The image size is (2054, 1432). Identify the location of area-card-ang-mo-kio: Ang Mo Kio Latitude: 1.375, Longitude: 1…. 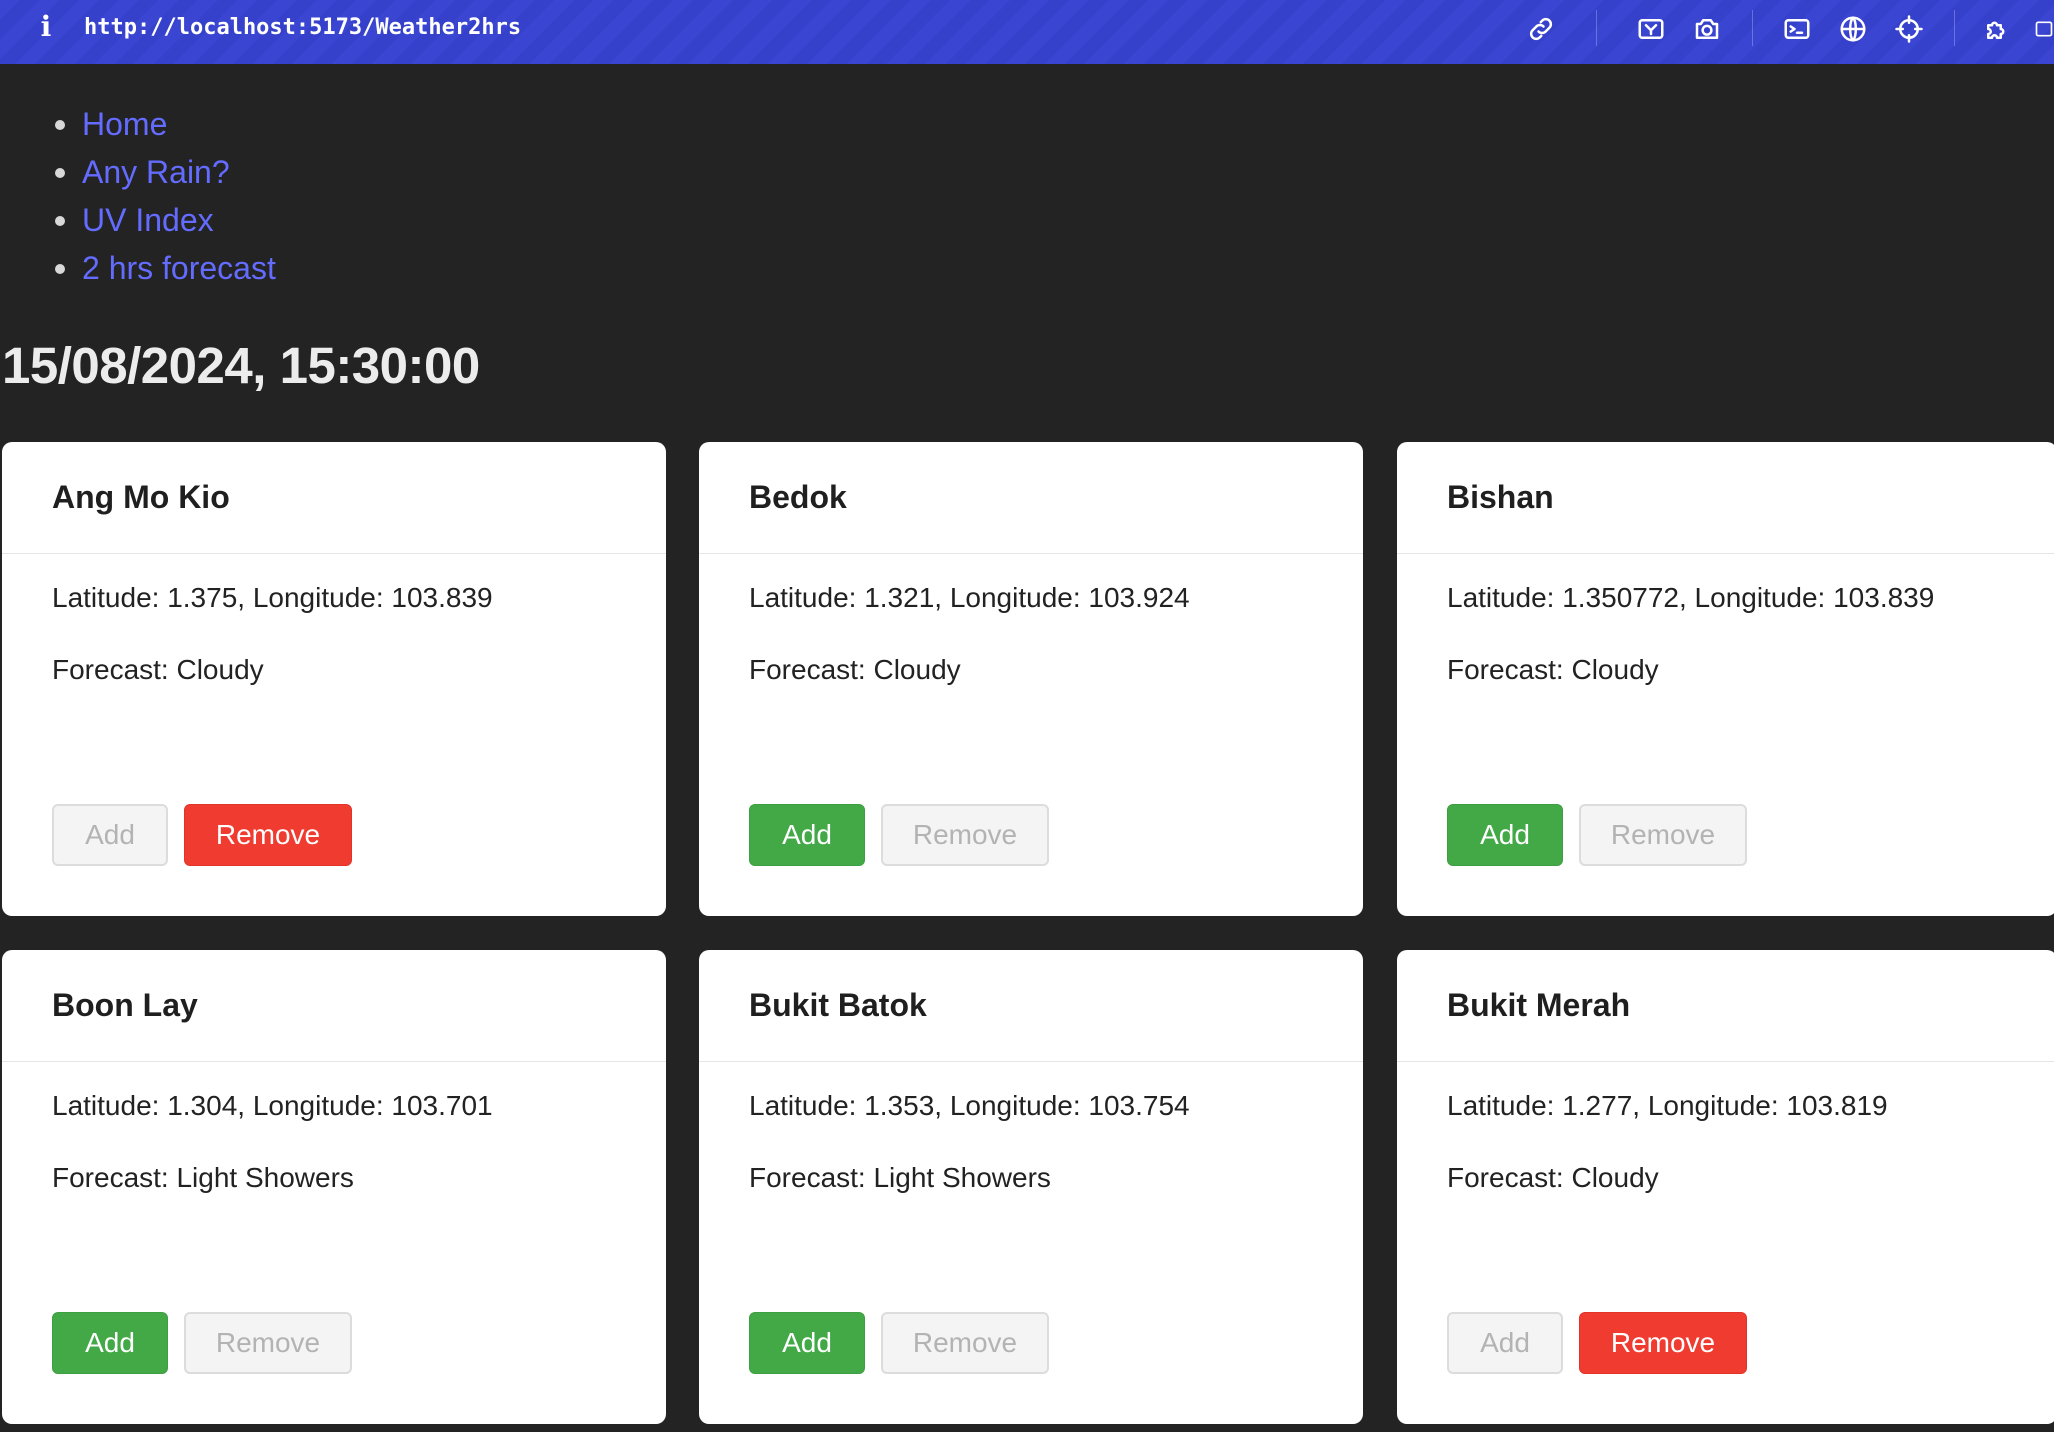
(334, 679).